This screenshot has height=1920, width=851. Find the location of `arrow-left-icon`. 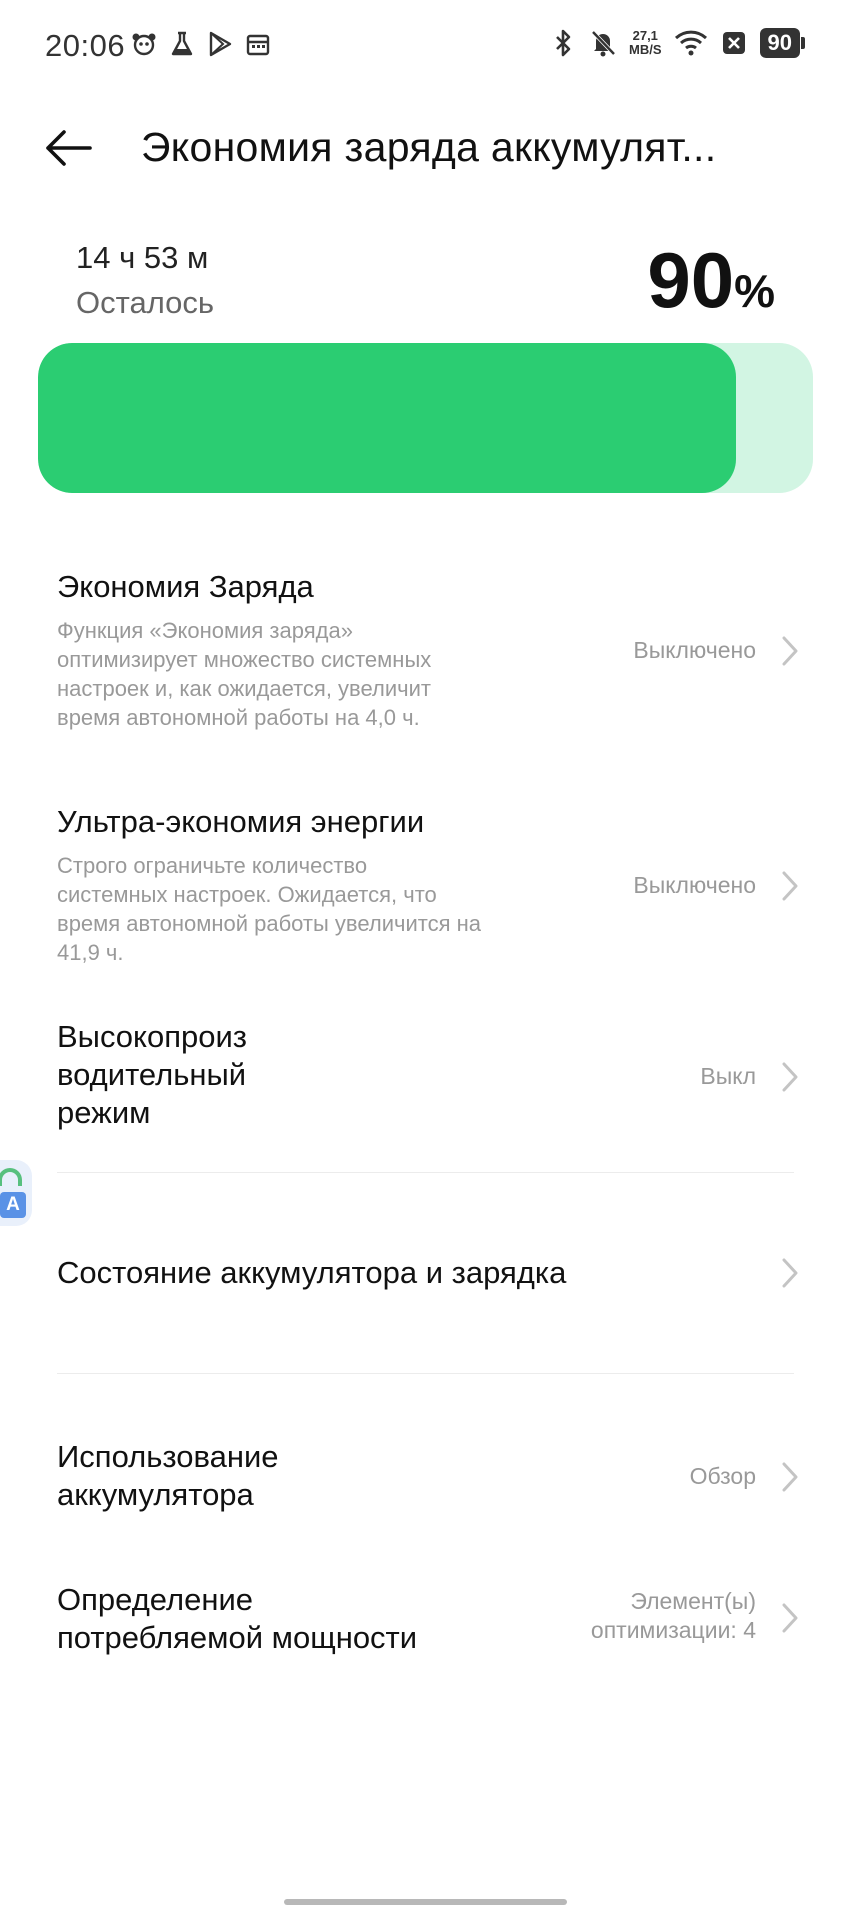

arrow-left-icon is located at coordinates (69, 148).